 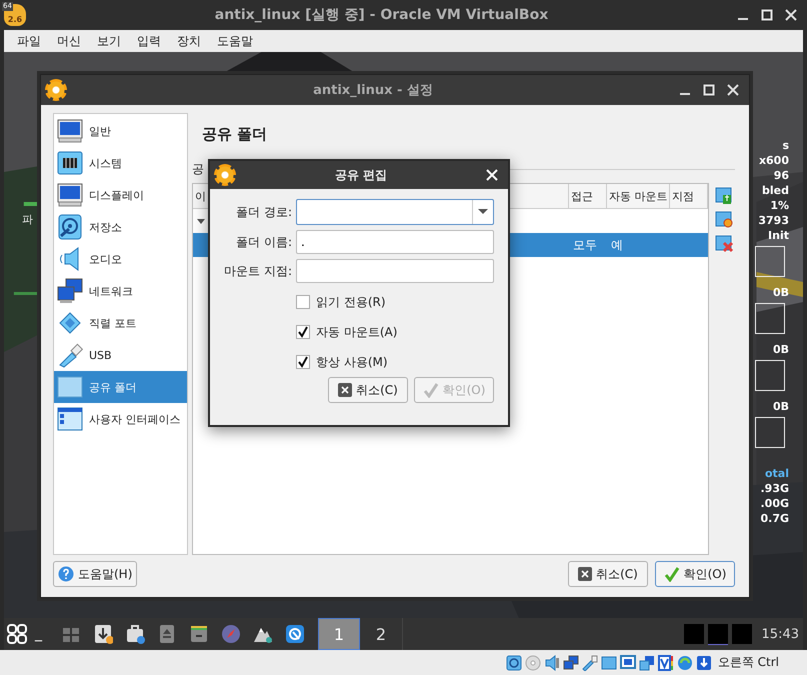 I want to click on checkbox-label: 읽기 전용(R), so click(x=351, y=302).